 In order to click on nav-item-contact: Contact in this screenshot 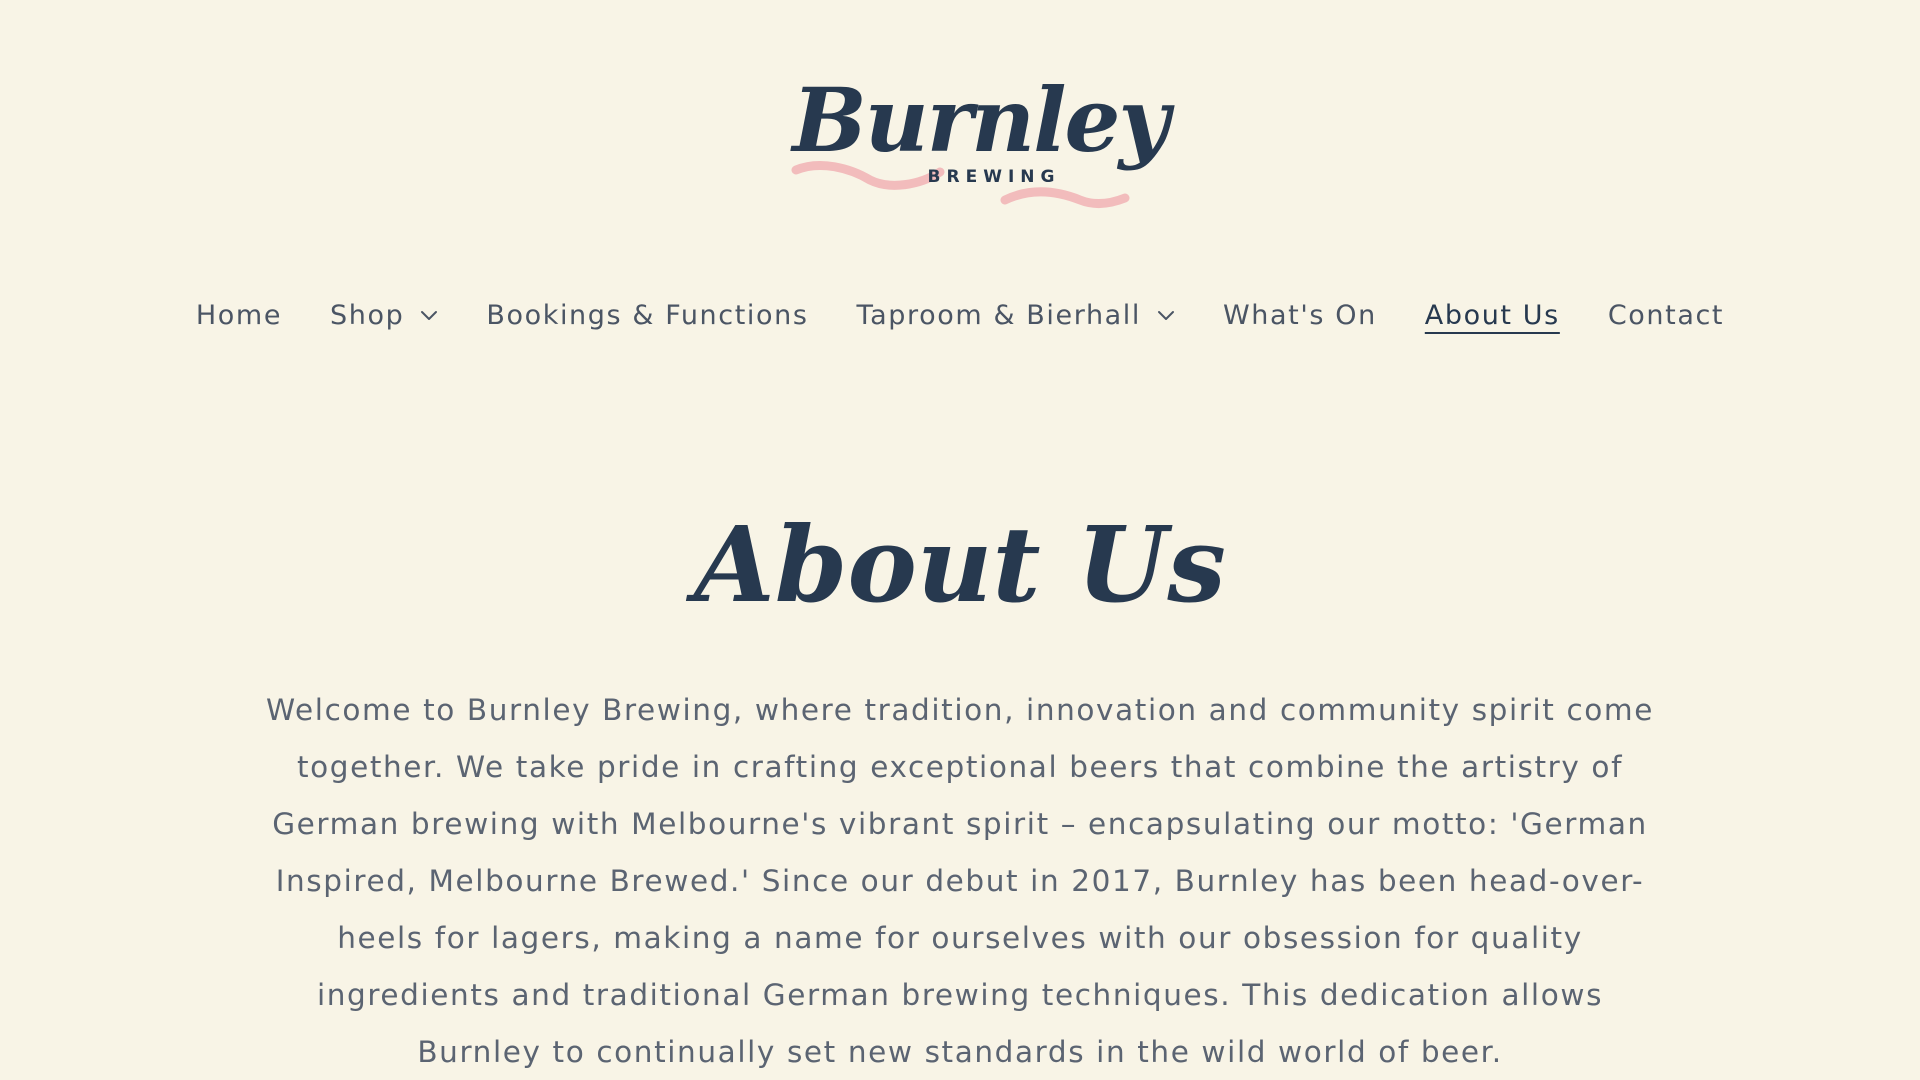, I will do `click(1666, 315)`.